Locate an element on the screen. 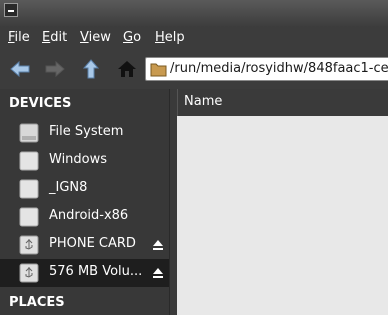 The height and width of the screenshot is (315, 388). folder-icon is located at coordinates (158, 70).